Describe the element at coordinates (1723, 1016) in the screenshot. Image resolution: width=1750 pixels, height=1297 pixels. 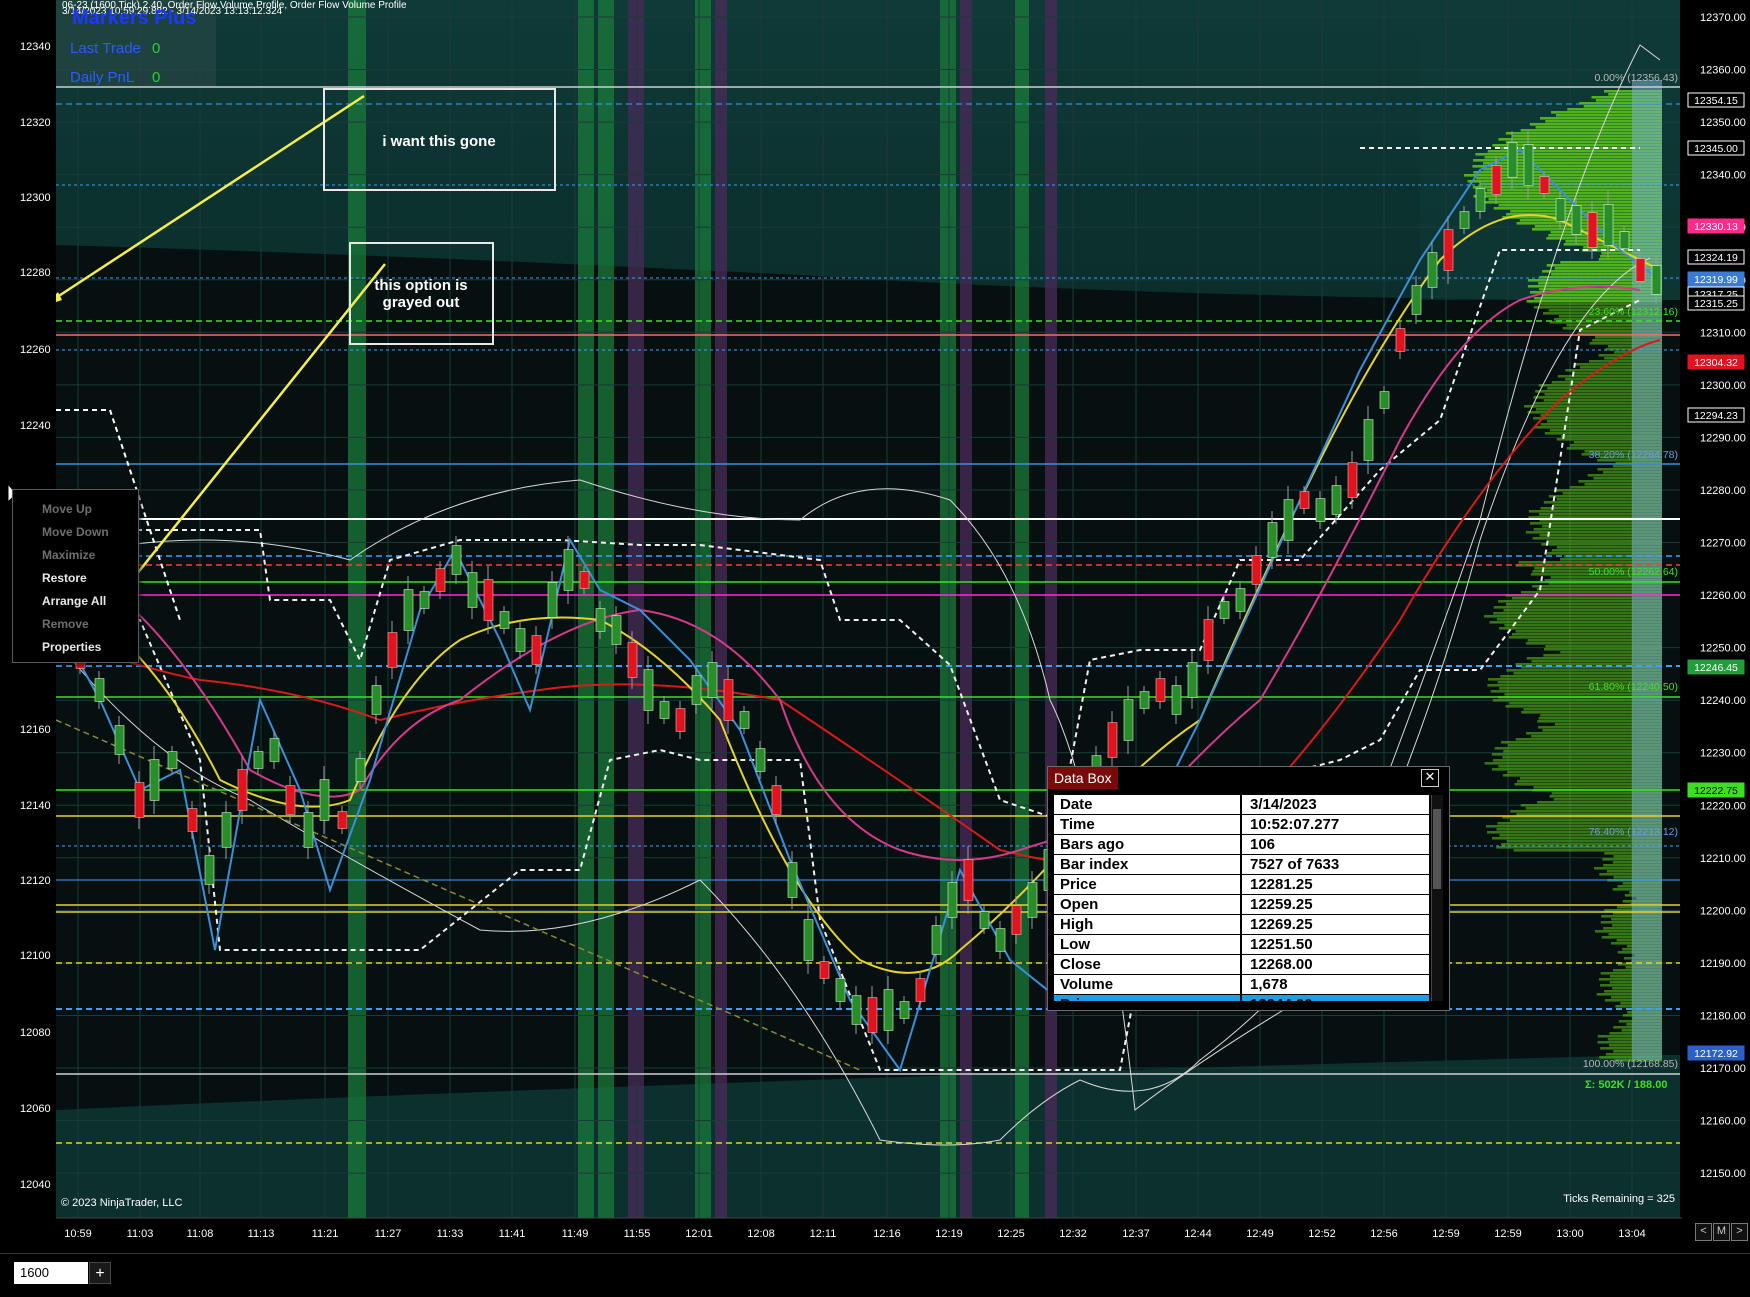
I see `right-axis-label: 12180.00` at that location.